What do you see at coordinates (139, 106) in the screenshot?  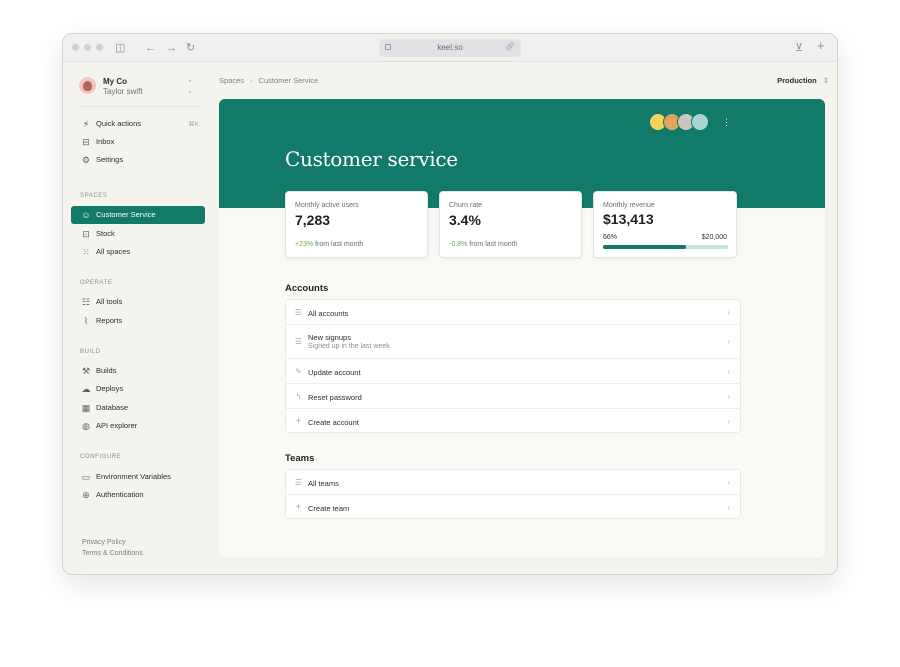 I see `divider` at bounding box center [139, 106].